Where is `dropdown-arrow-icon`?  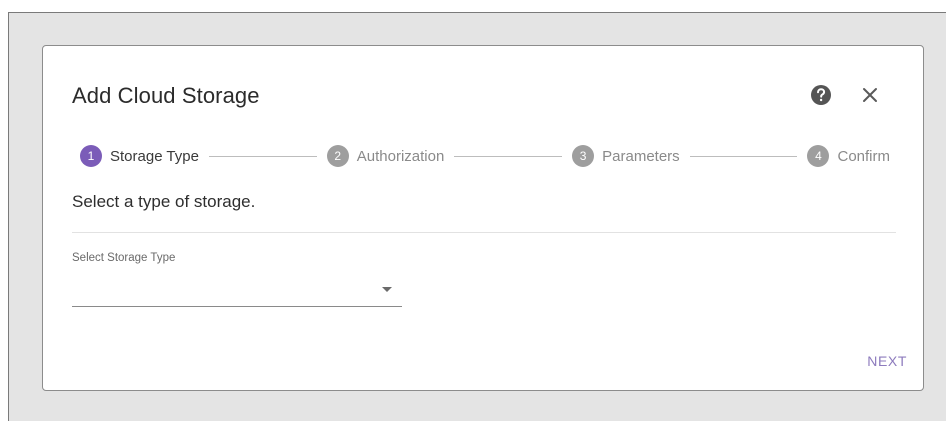 dropdown-arrow-icon is located at coordinates (387, 289).